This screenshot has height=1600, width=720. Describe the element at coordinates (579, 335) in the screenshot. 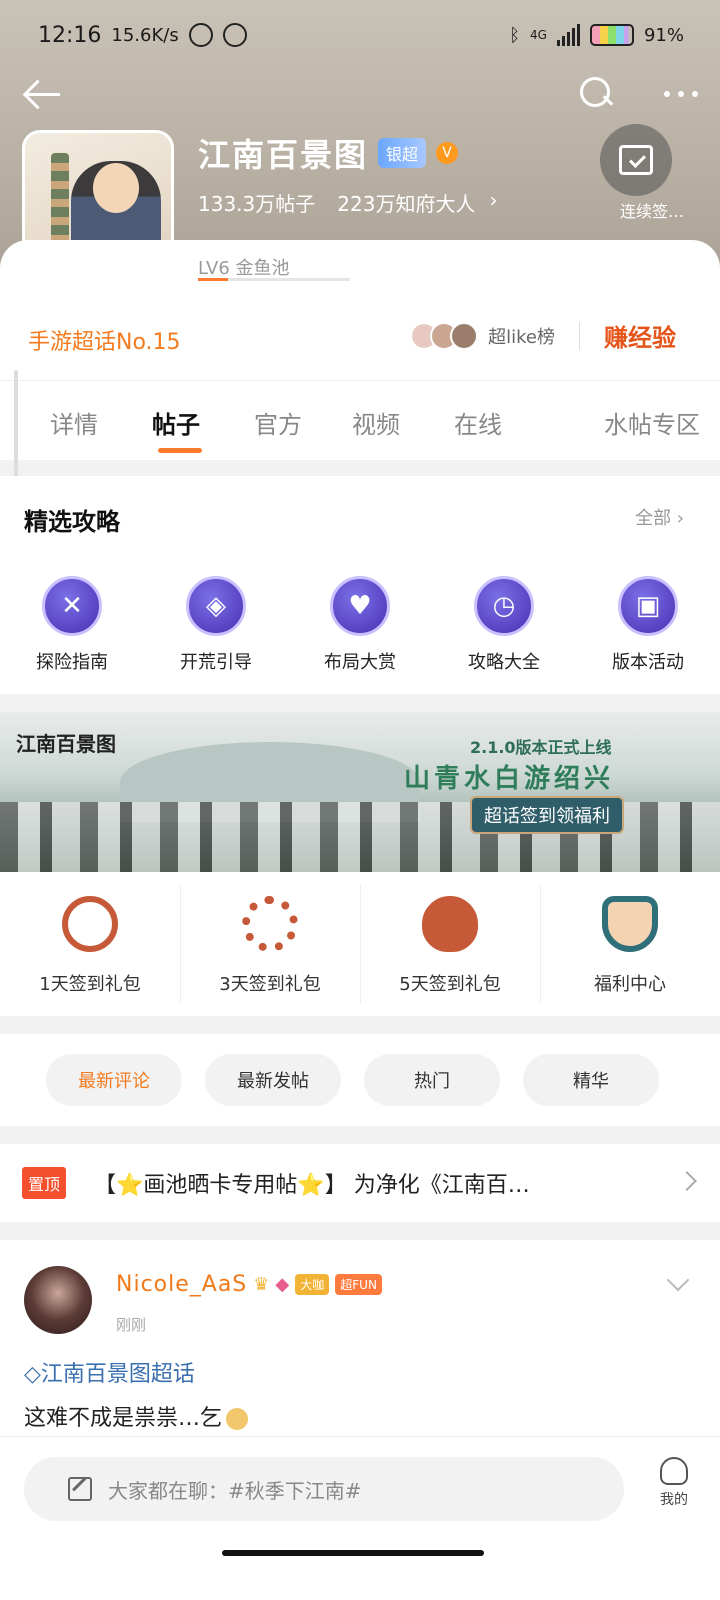

I see `divider` at that location.